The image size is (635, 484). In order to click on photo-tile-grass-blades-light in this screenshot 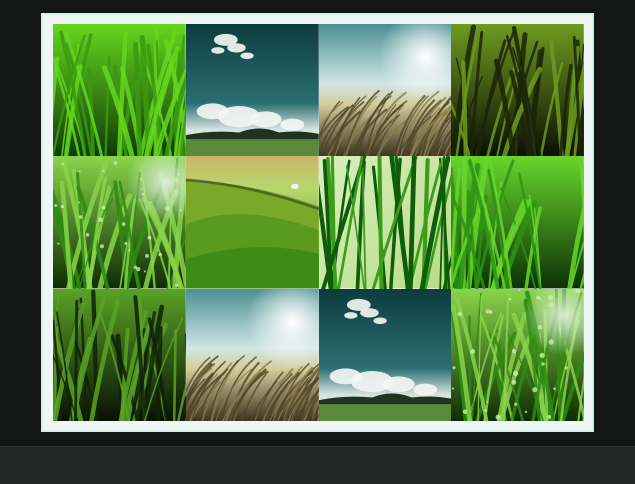, I will do `click(385, 222)`.